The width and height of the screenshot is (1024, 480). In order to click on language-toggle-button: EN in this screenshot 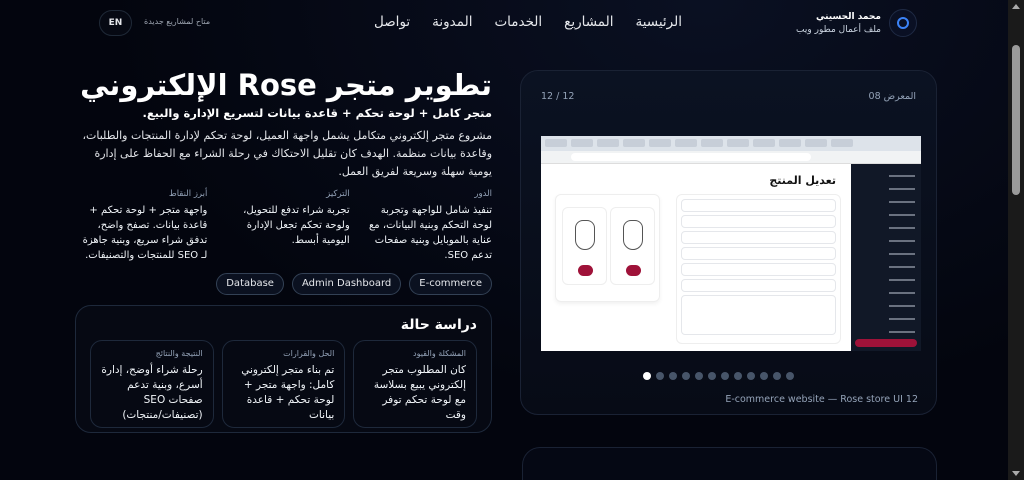, I will do `click(115, 23)`.